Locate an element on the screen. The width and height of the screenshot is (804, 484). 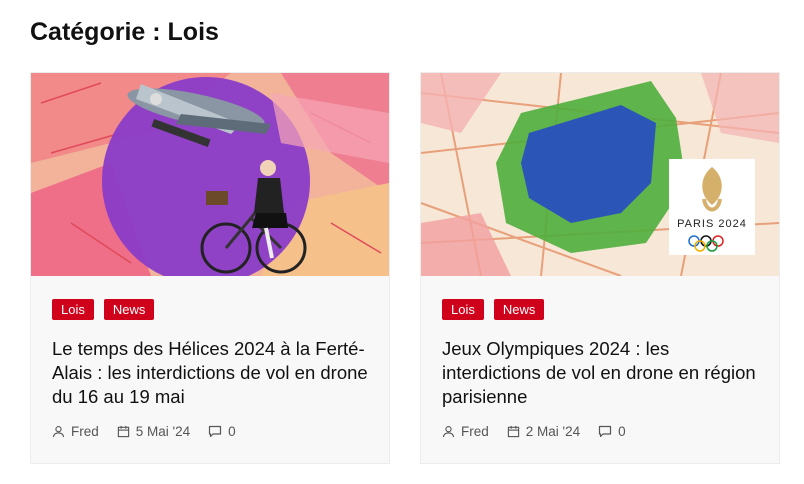
paris-2024-logo: PARIS 2024 is located at coordinates (712, 207).